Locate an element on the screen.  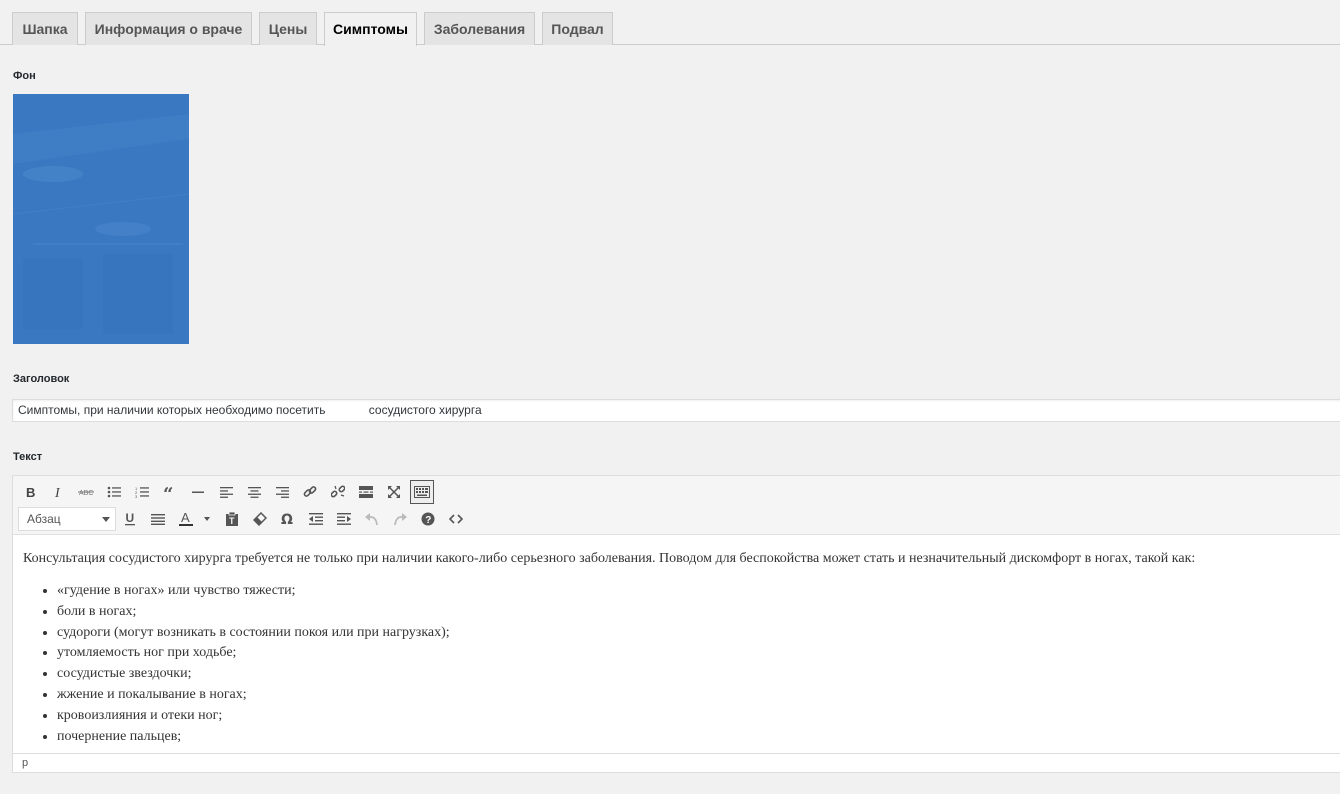
toolbar-toggle-icon is located at coordinates (422, 492).